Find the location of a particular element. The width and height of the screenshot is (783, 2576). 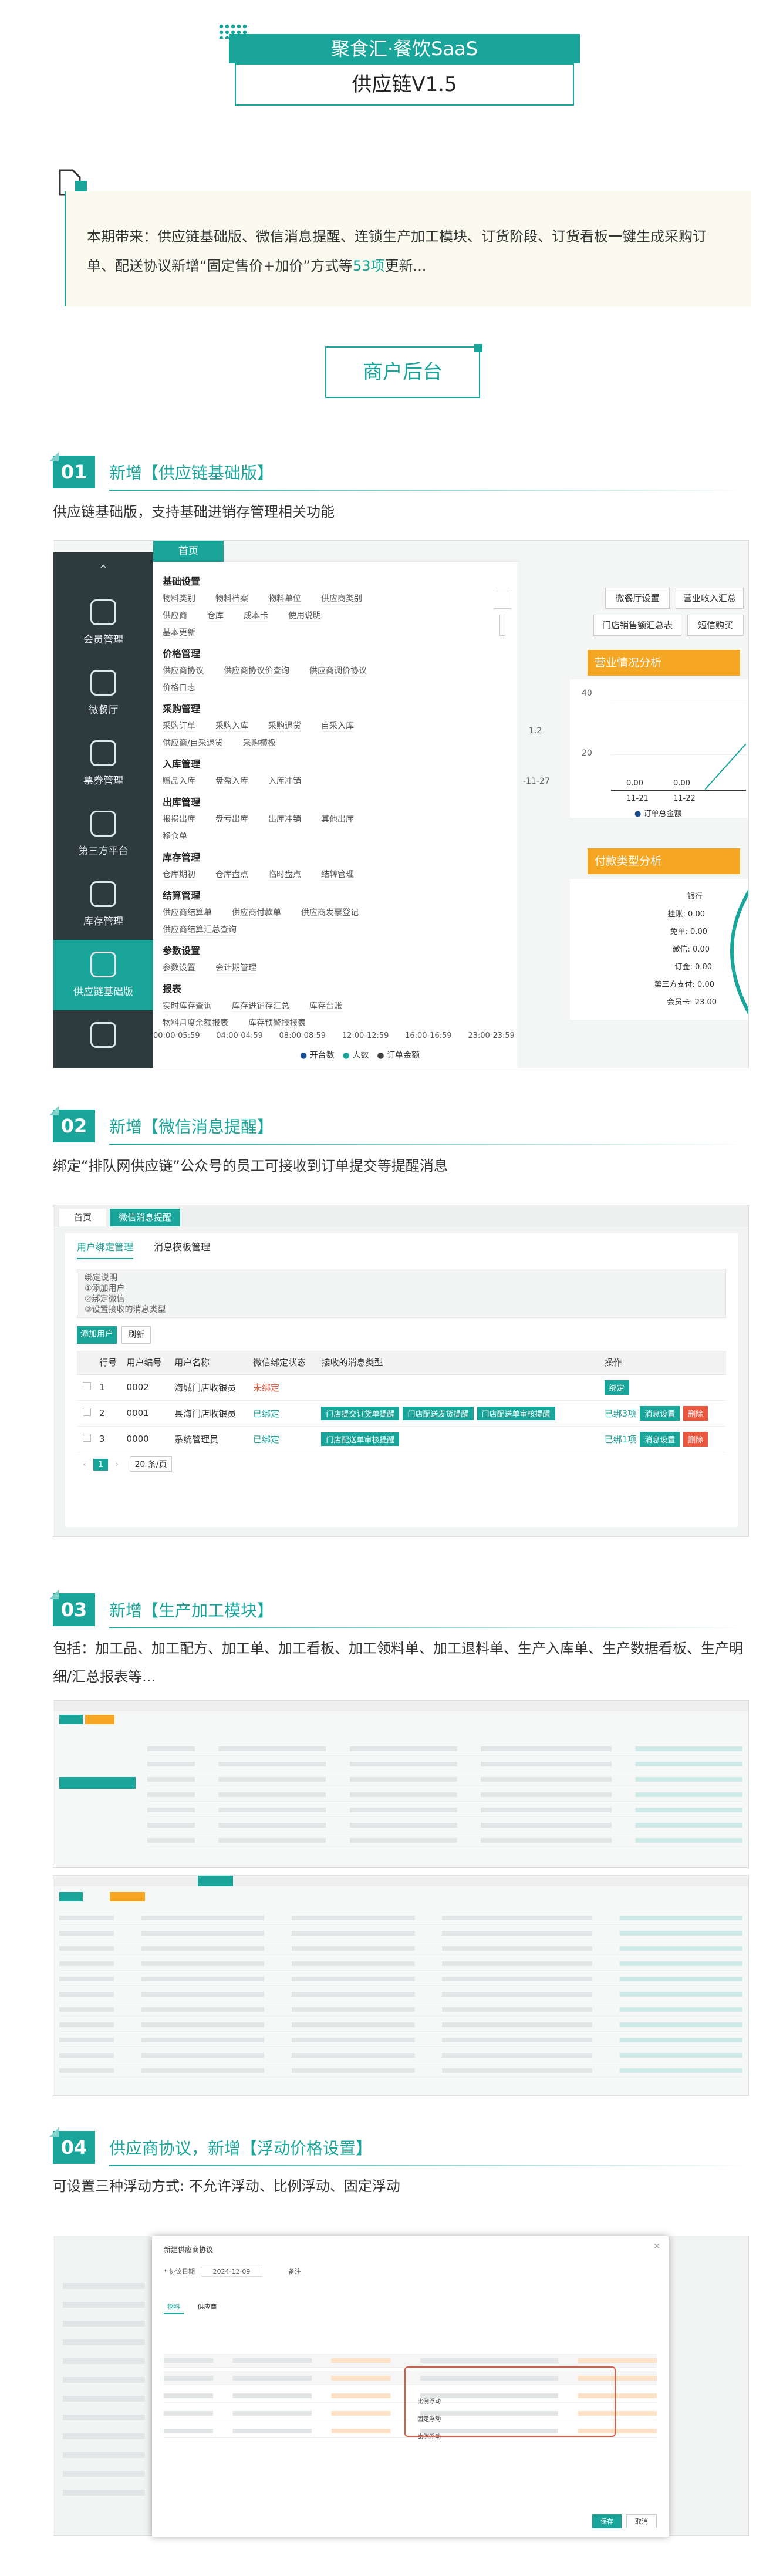

x-tick-label: 08:00-08:59 is located at coordinates (302, 1035).